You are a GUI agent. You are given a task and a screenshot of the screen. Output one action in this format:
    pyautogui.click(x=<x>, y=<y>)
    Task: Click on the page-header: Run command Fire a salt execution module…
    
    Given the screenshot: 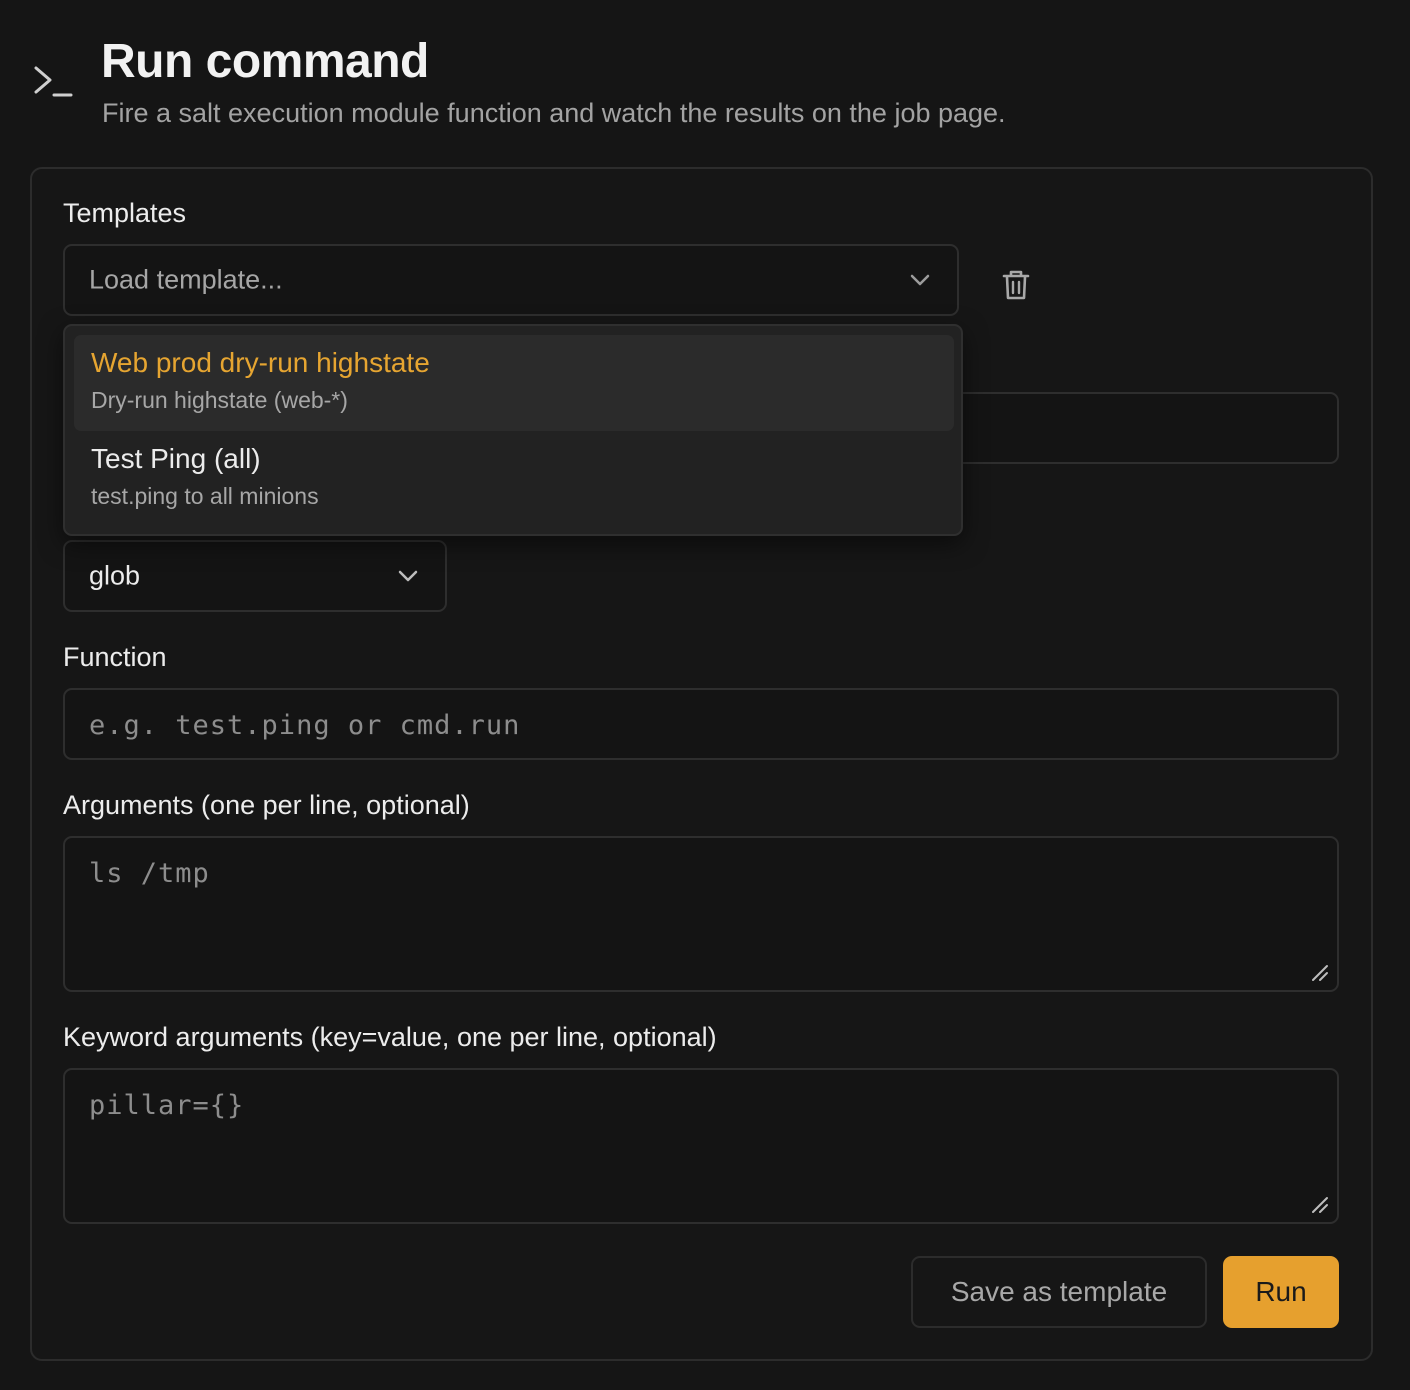 What is the action you would take?
    pyautogui.click(x=705, y=80)
    